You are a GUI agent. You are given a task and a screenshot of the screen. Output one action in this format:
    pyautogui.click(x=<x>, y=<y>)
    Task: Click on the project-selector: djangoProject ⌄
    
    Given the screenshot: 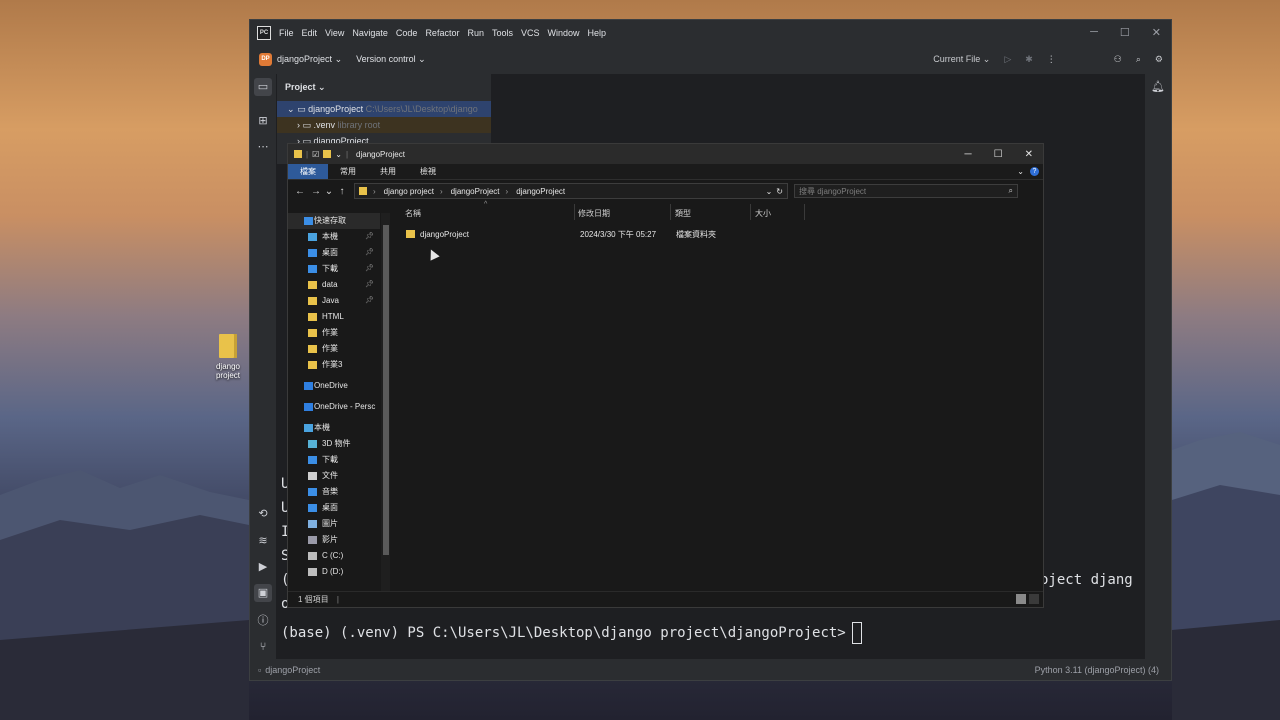 What is the action you would take?
    pyautogui.click(x=309, y=59)
    